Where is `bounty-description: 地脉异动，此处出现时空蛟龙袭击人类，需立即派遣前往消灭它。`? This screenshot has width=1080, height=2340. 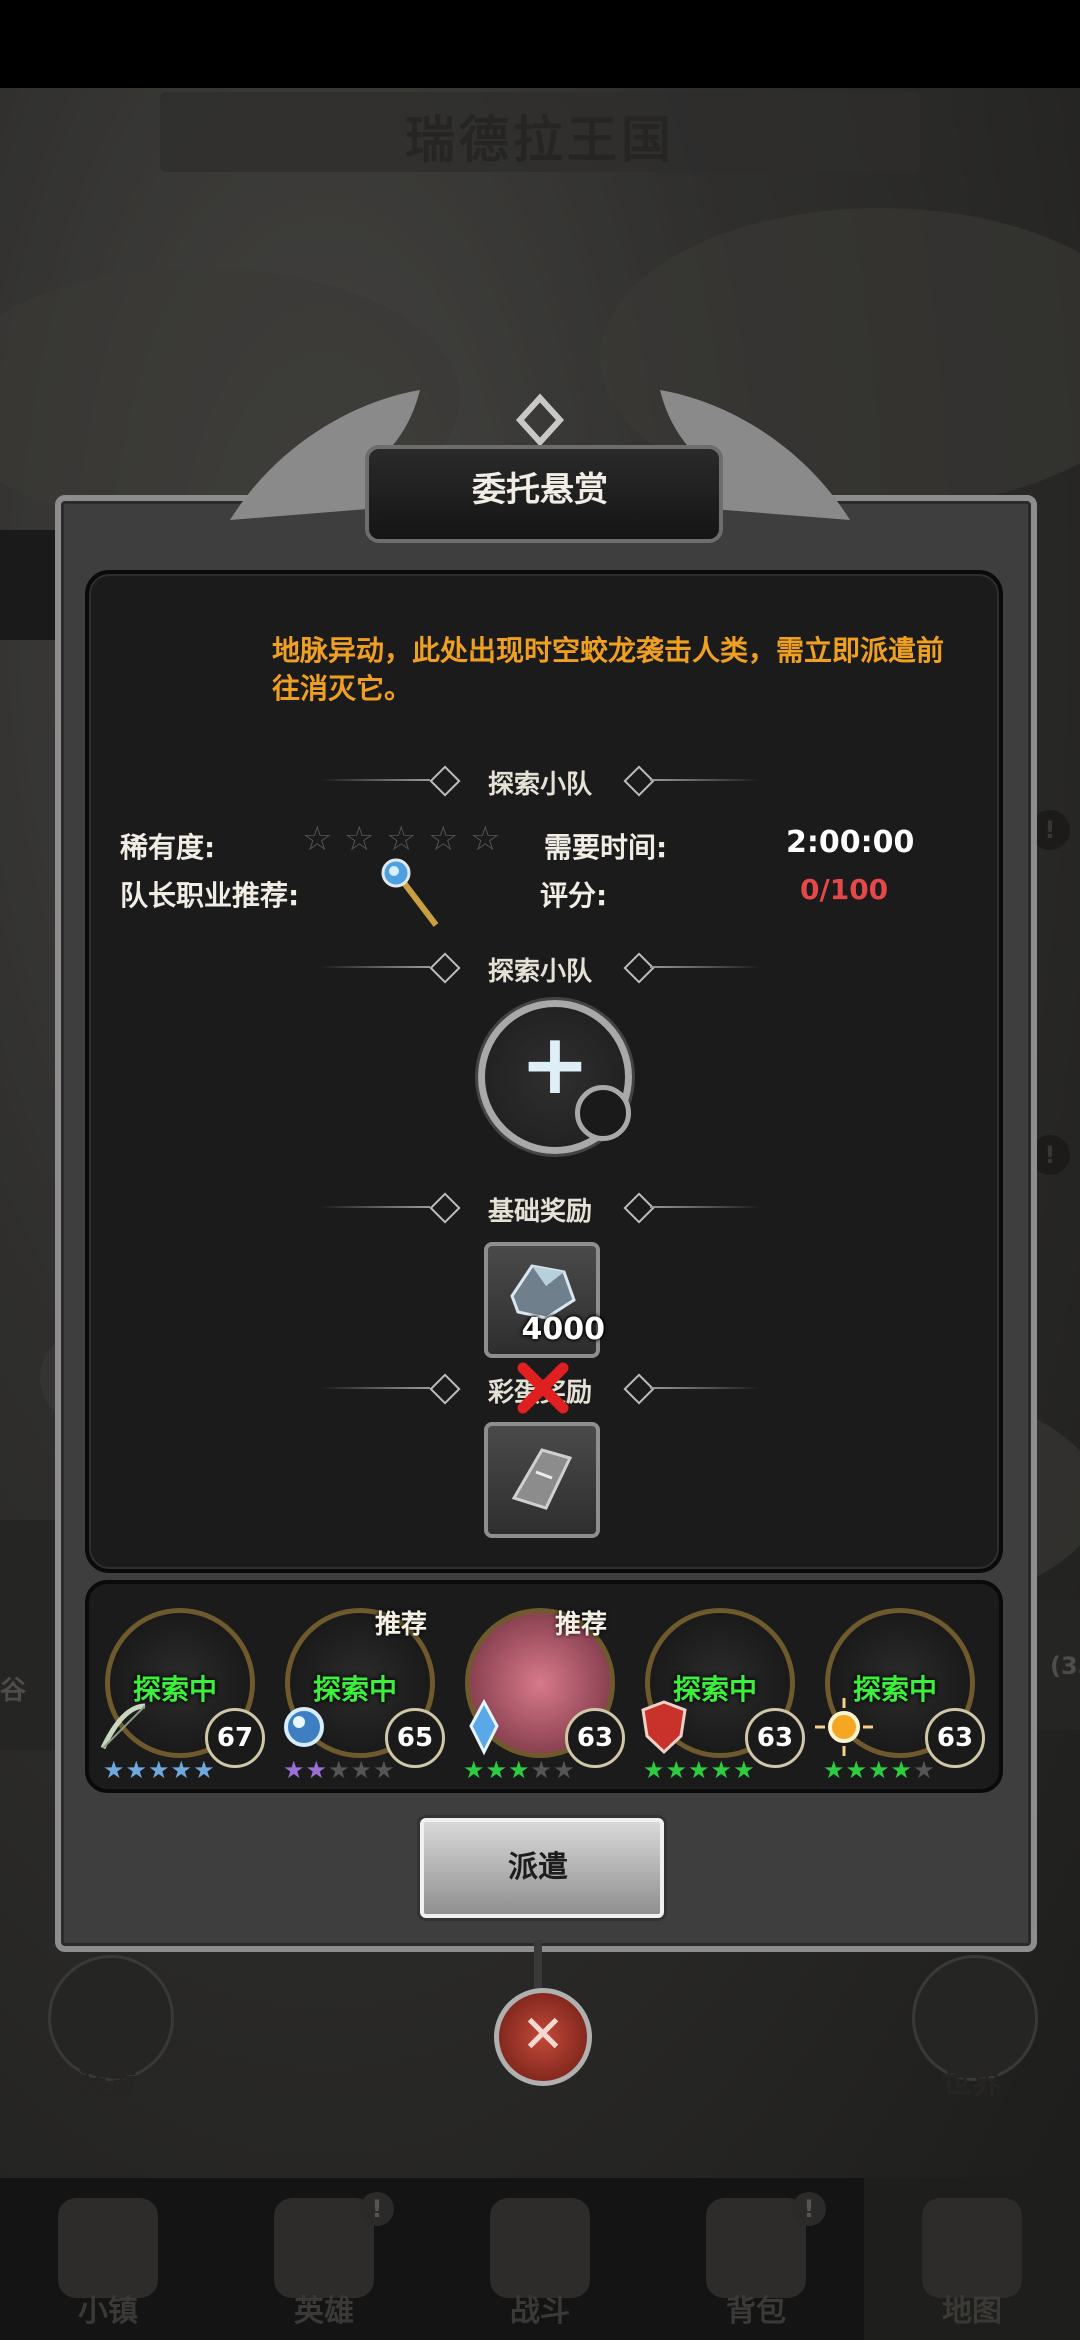
bounty-description: 地脉异动，此处出现时空蛟龙袭击人类，需立即派遣前往消灭它。 is located at coordinates (608, 669).